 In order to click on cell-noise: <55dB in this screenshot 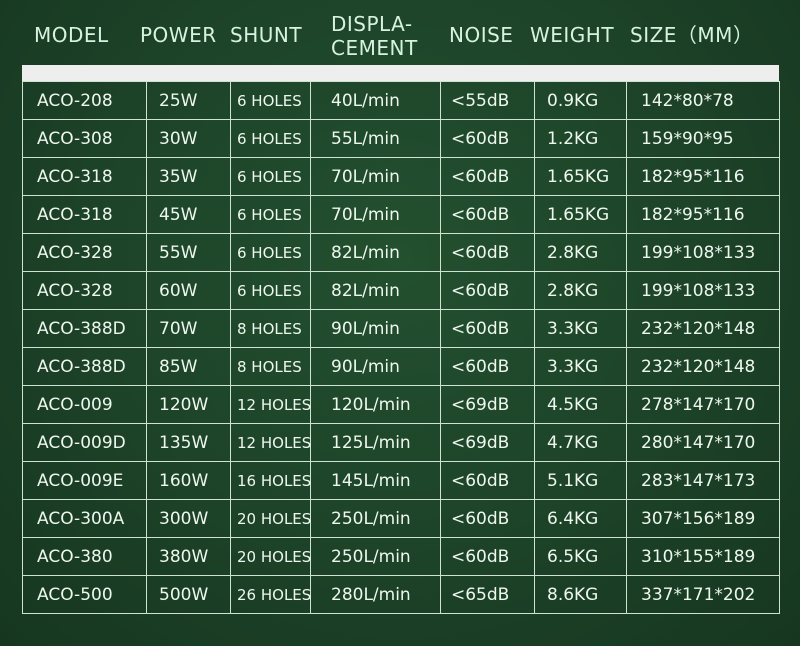, I will do `click(487, 100)`.